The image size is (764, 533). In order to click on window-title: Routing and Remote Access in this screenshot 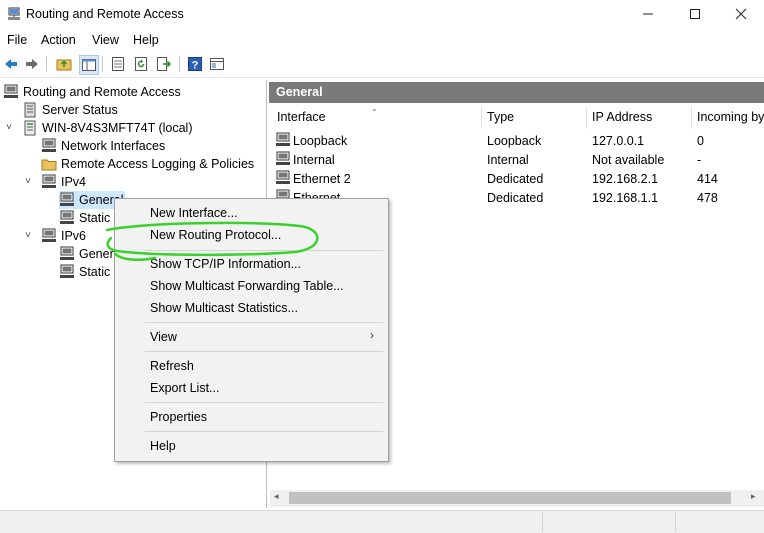, I will do `click(105, 14)`.